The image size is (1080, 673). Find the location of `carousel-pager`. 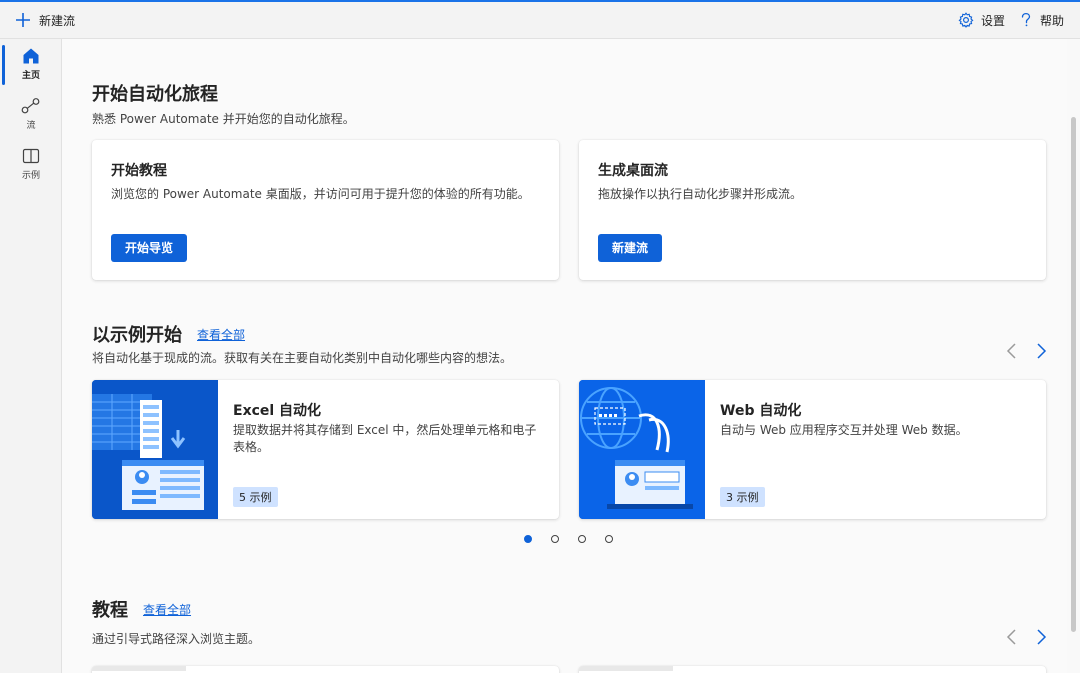

carousel-pager is located at coordinates (578, 539).